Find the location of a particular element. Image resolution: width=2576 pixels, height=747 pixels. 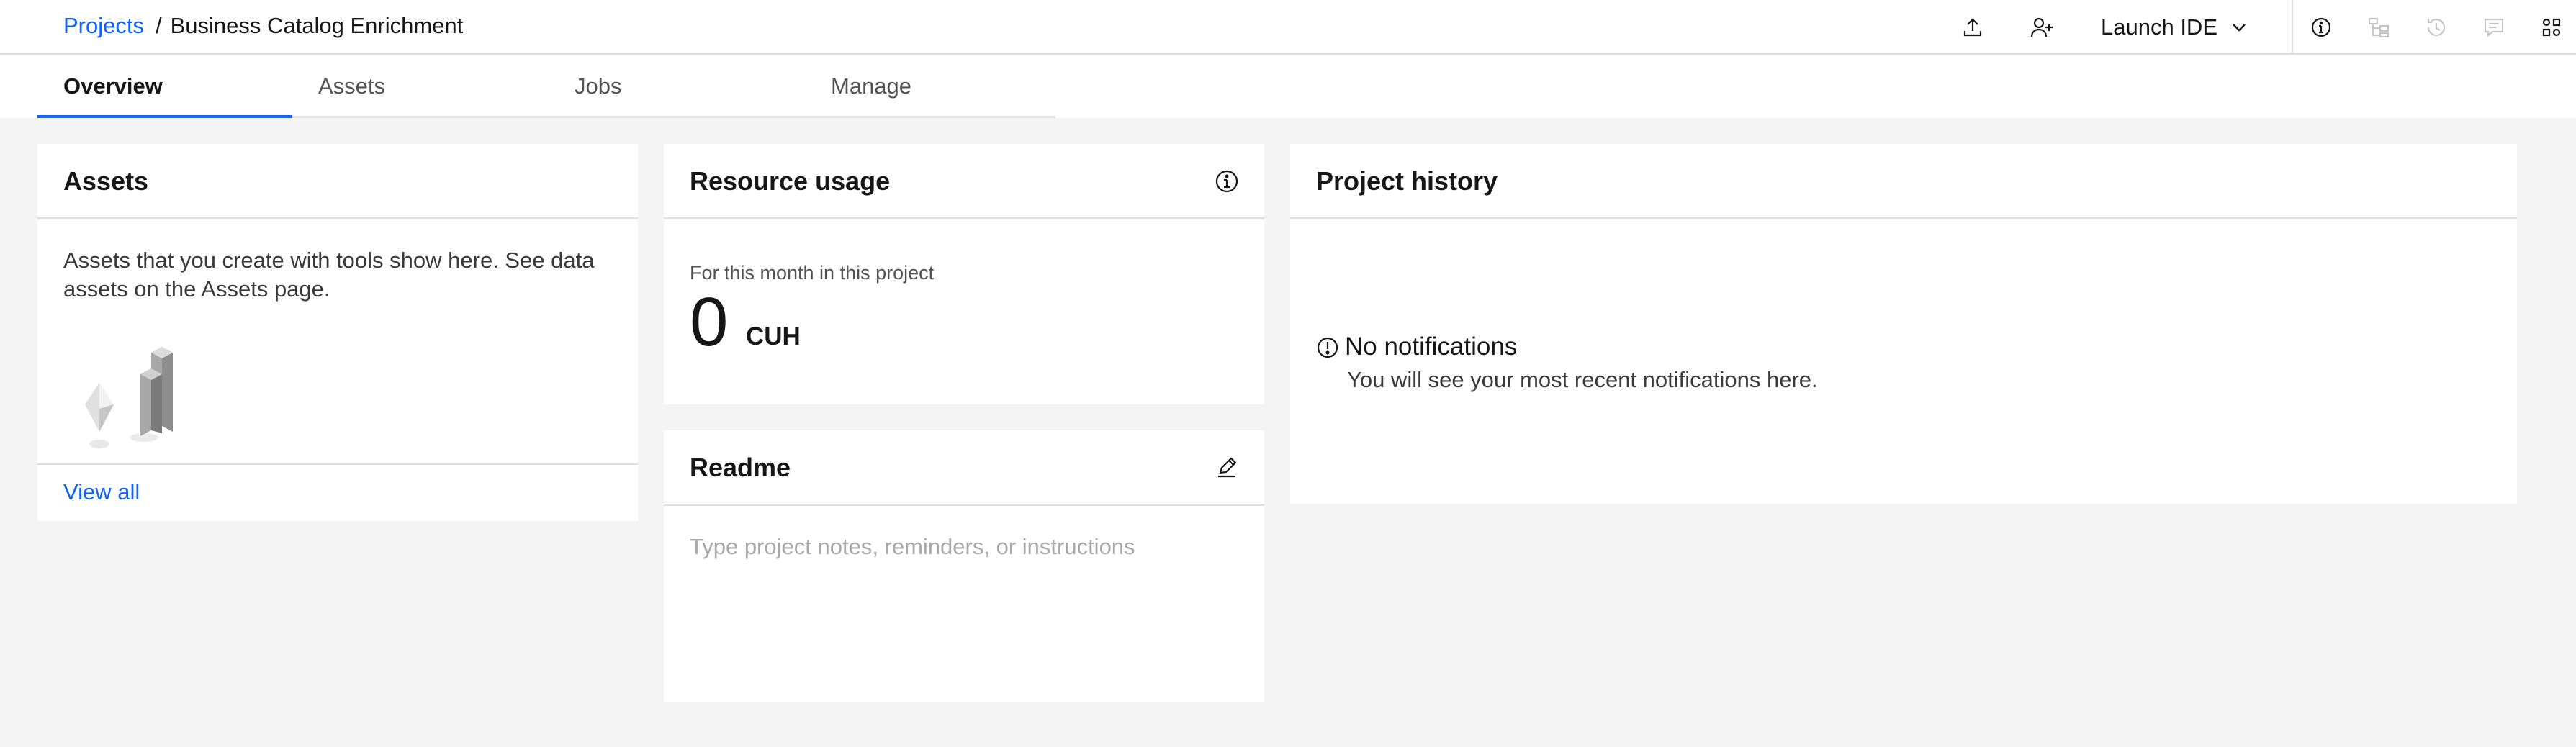

launch-ide-label: Launch IDE is located at coordinates (2159, 27).